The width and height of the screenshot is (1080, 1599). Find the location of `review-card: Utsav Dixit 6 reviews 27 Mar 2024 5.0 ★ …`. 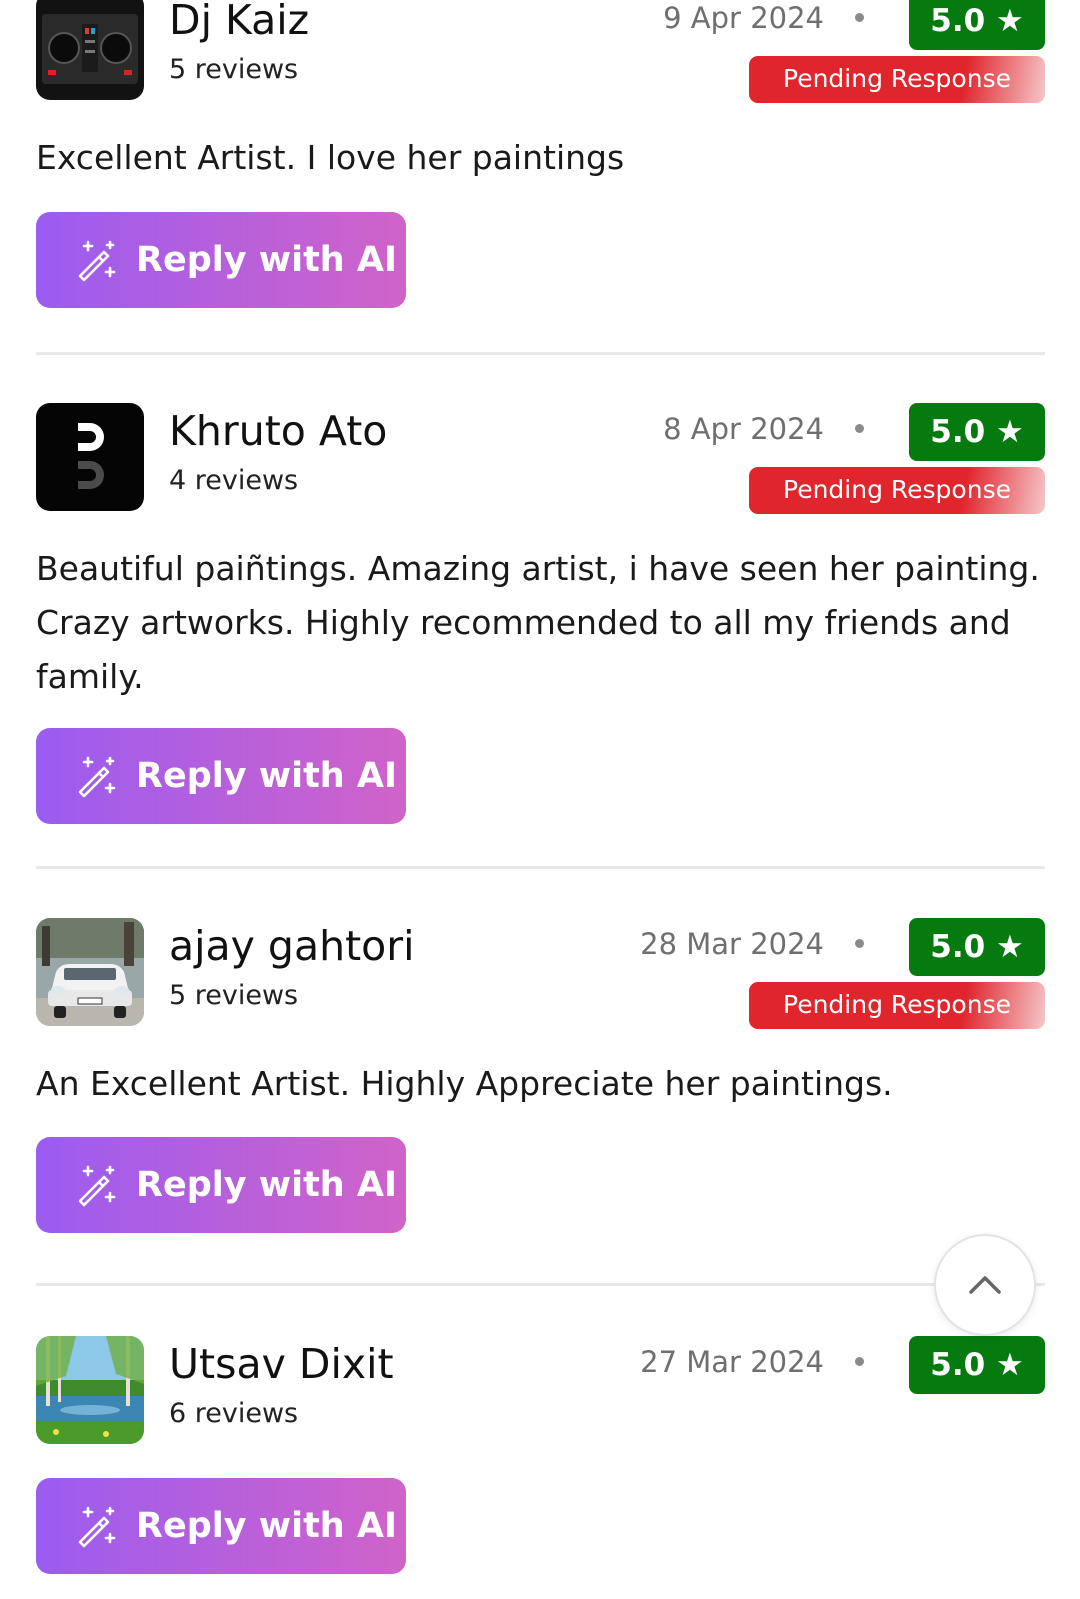

review-card: Utsav Dixit 6 reviews 27 Mar 2024 5.0 ★ … is located at coordinates (540, 1455).